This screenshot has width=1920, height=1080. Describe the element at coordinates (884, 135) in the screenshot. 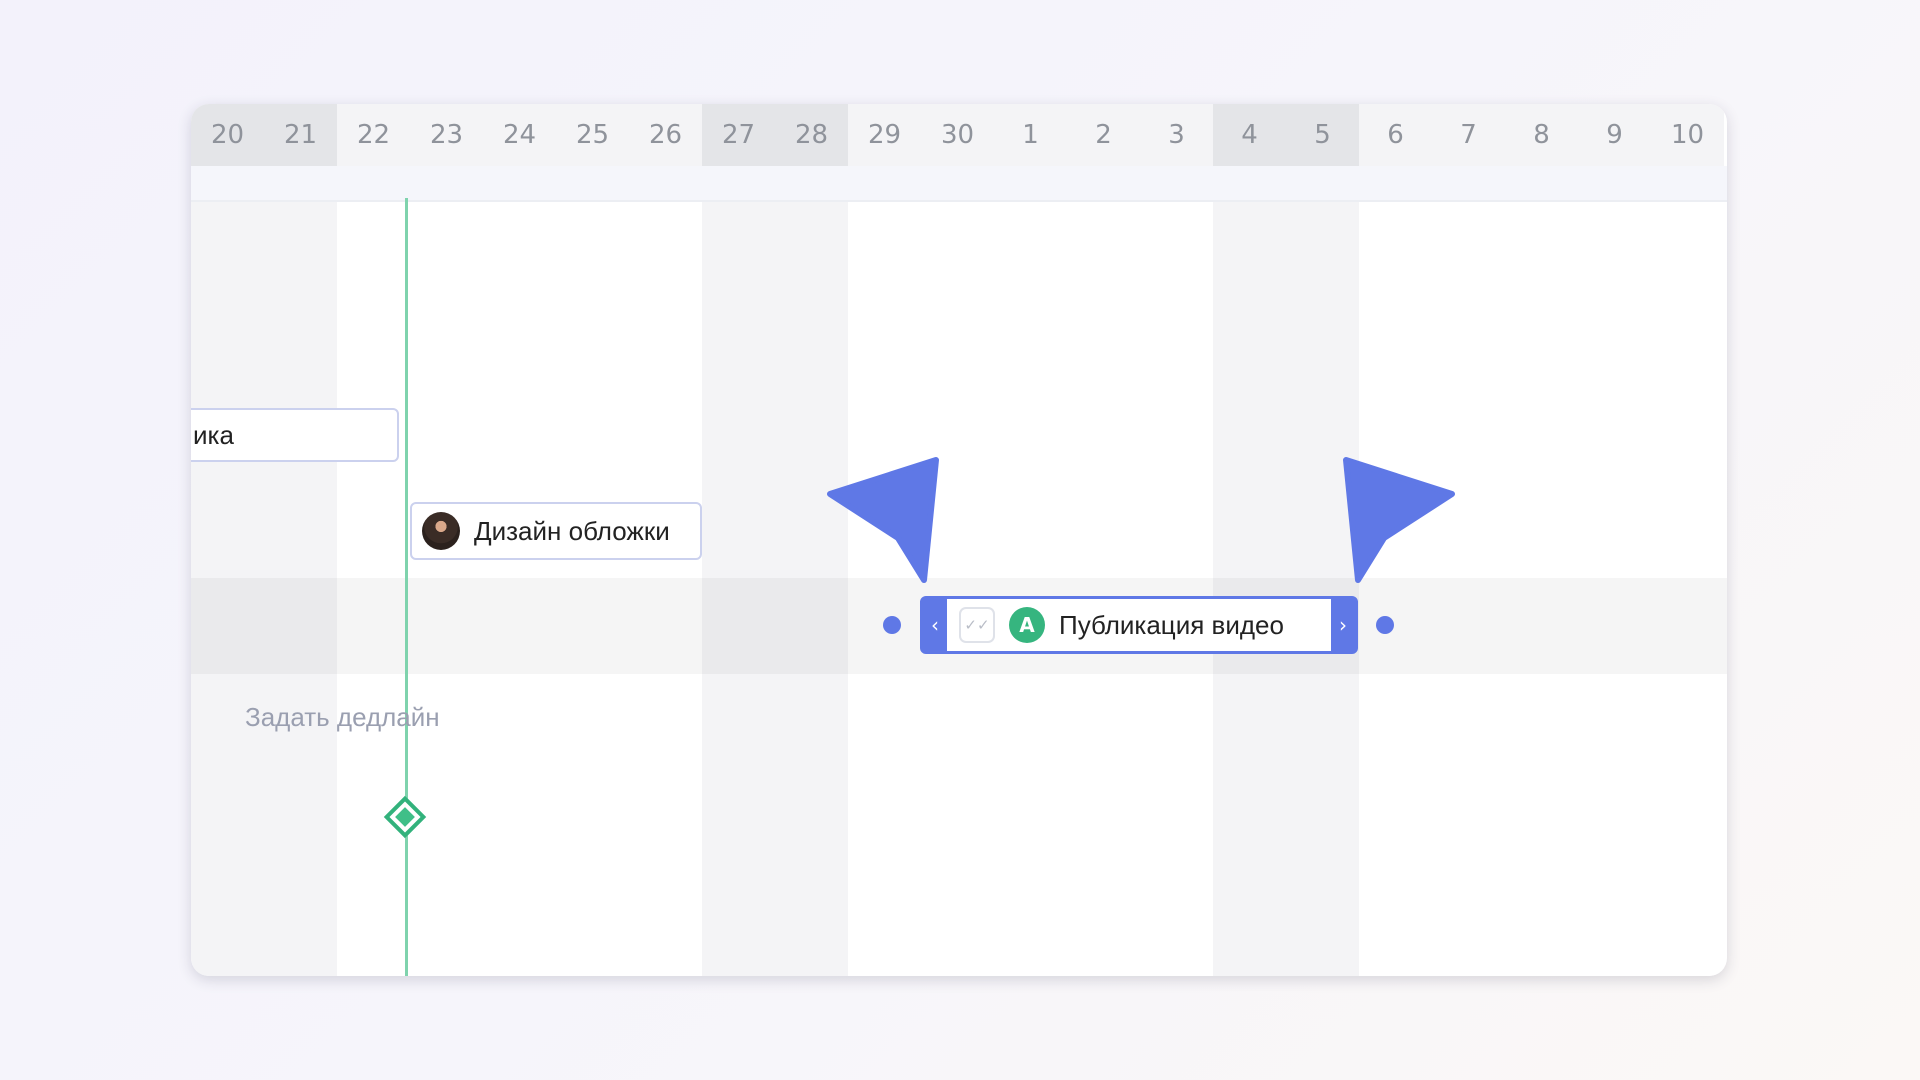

I see `day-header-cell: 29` at that location.